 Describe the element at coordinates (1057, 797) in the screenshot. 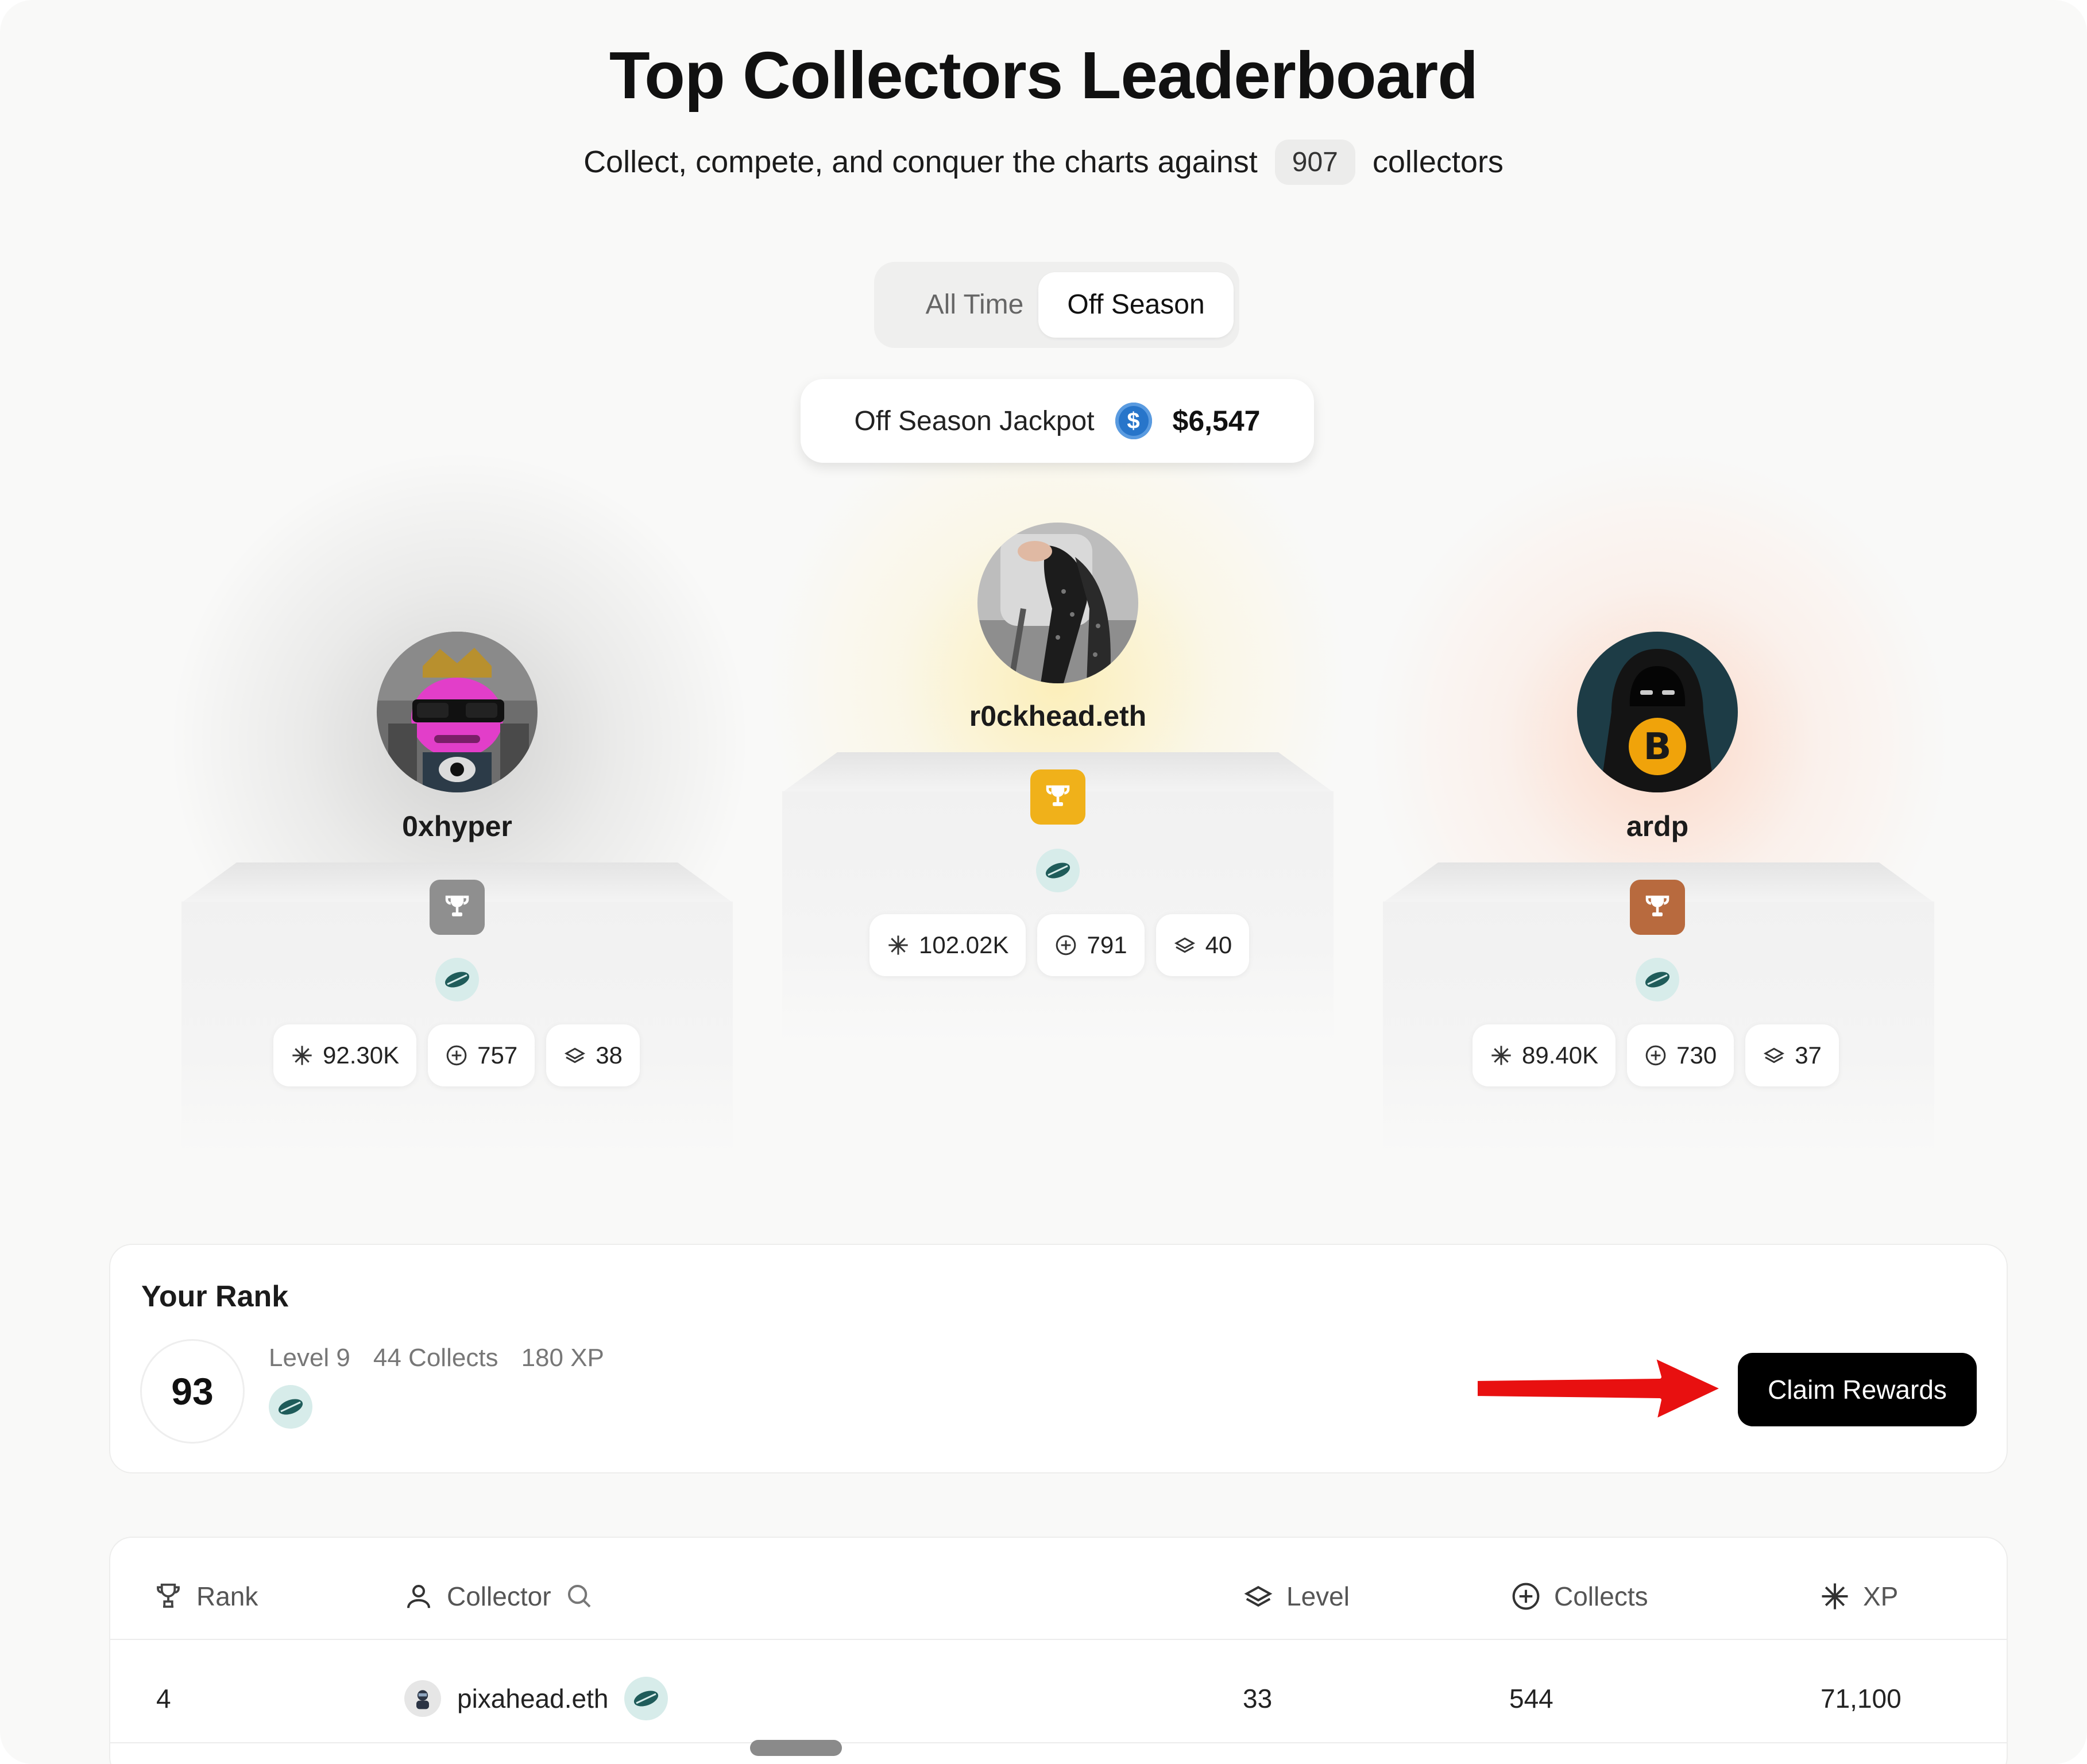

I see `gold-trophy-icon` at that location.